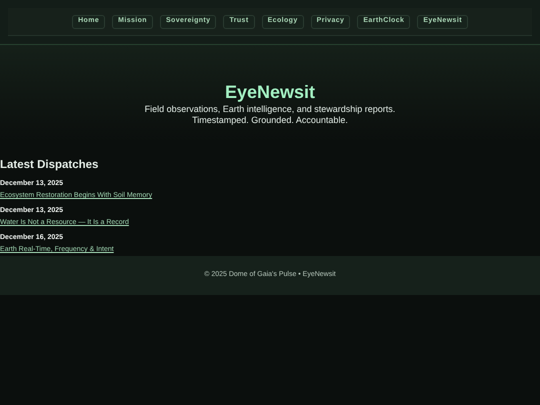 This screenshot has height=405, width=540. Describe the element at coordinates (270, 92) in the screenshot. I see `hero-title: EyeNewsit` at that location.